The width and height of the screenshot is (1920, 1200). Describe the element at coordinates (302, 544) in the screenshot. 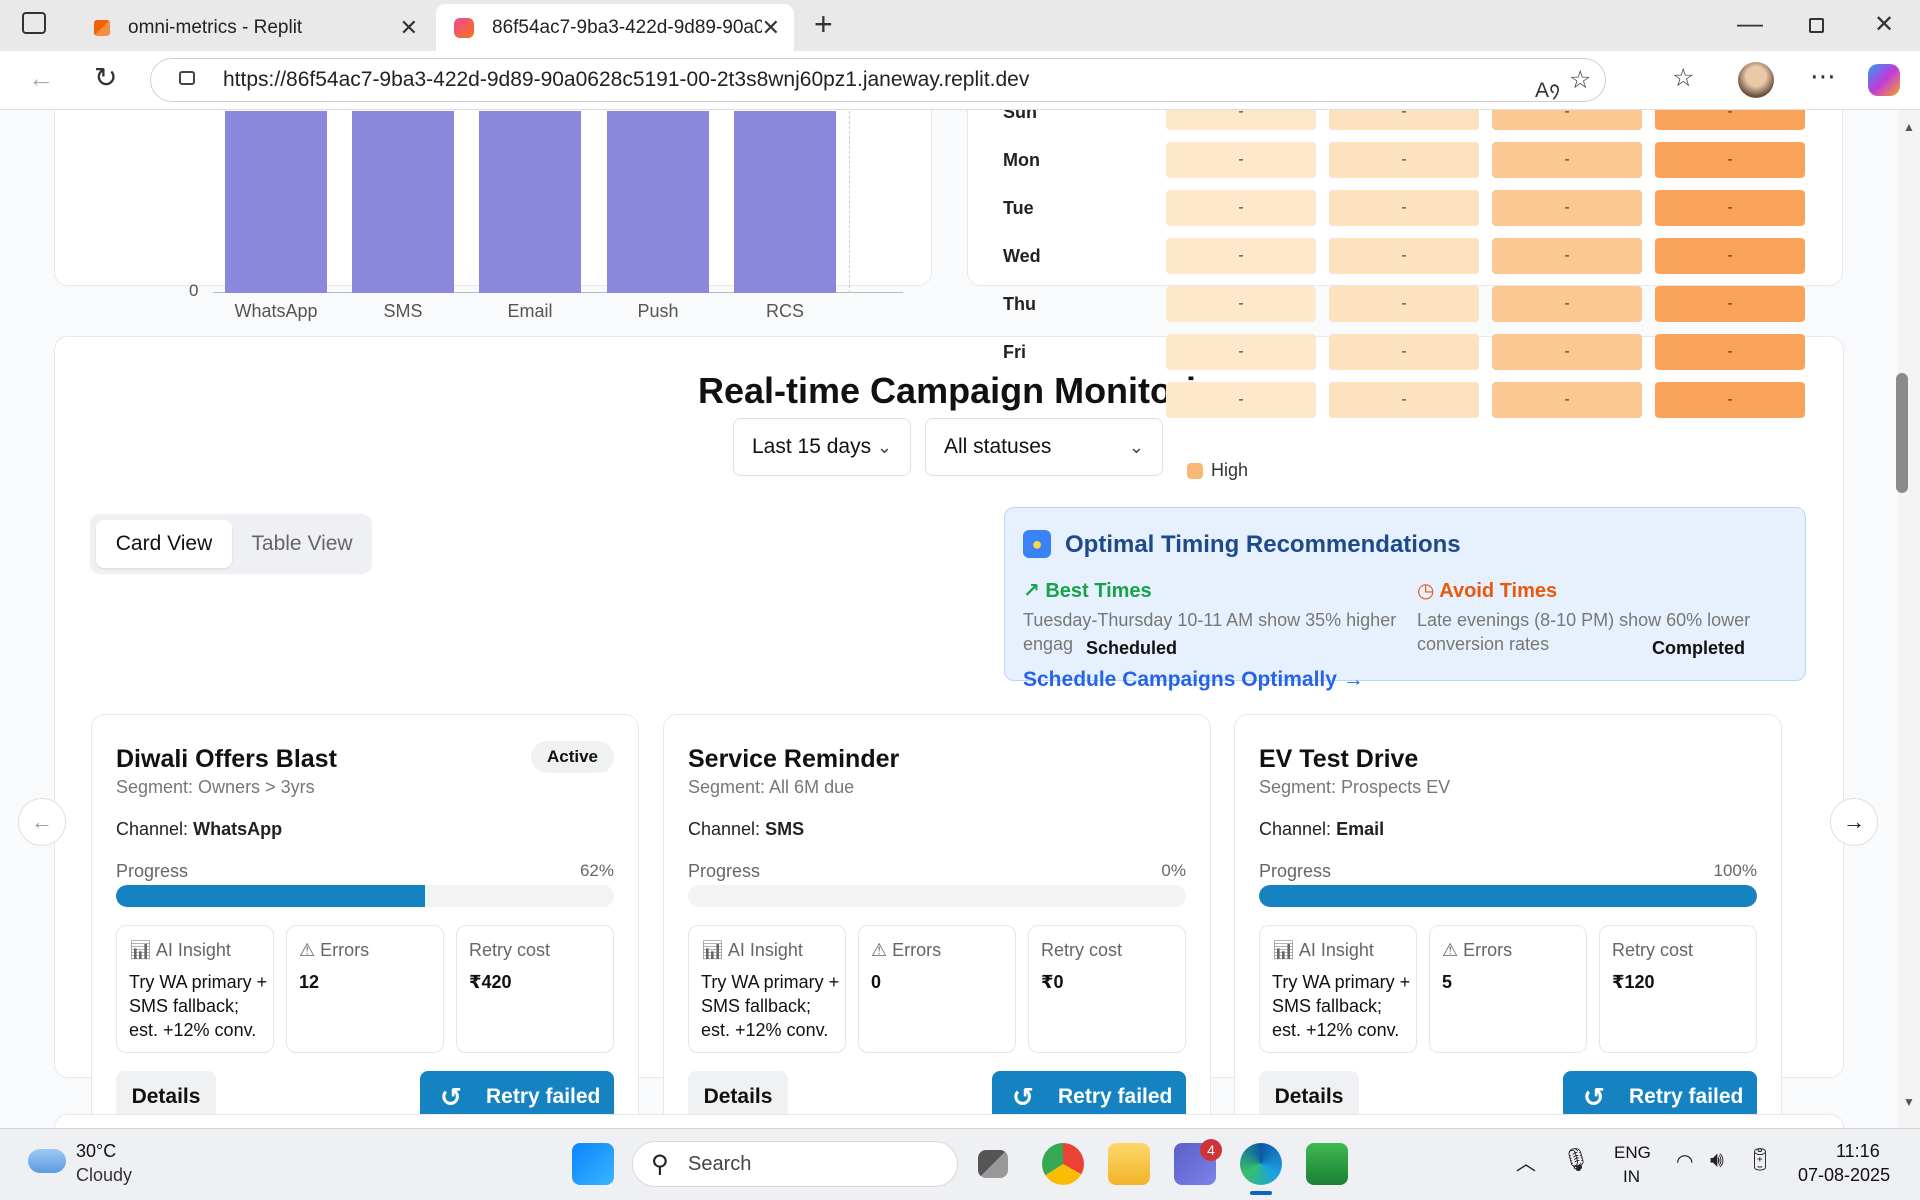

I see `tab-table-view: Table View` at that location.